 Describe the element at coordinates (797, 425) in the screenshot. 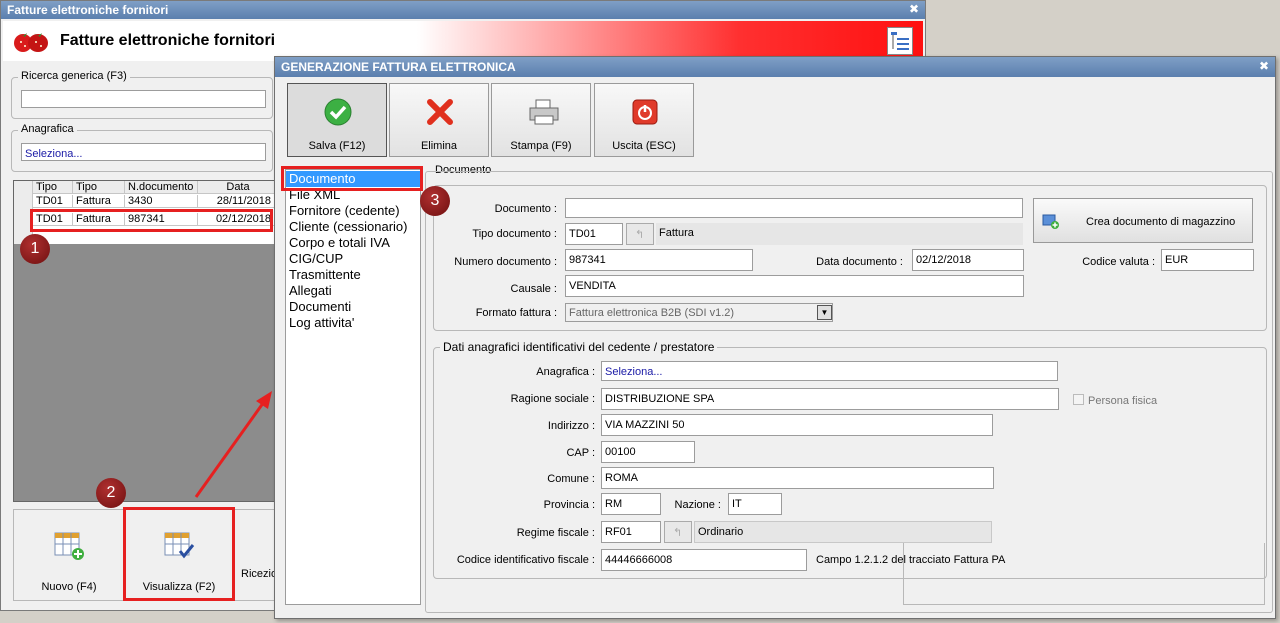

I see `indirizzo-field: VIA MAZZINI 50` at that location.